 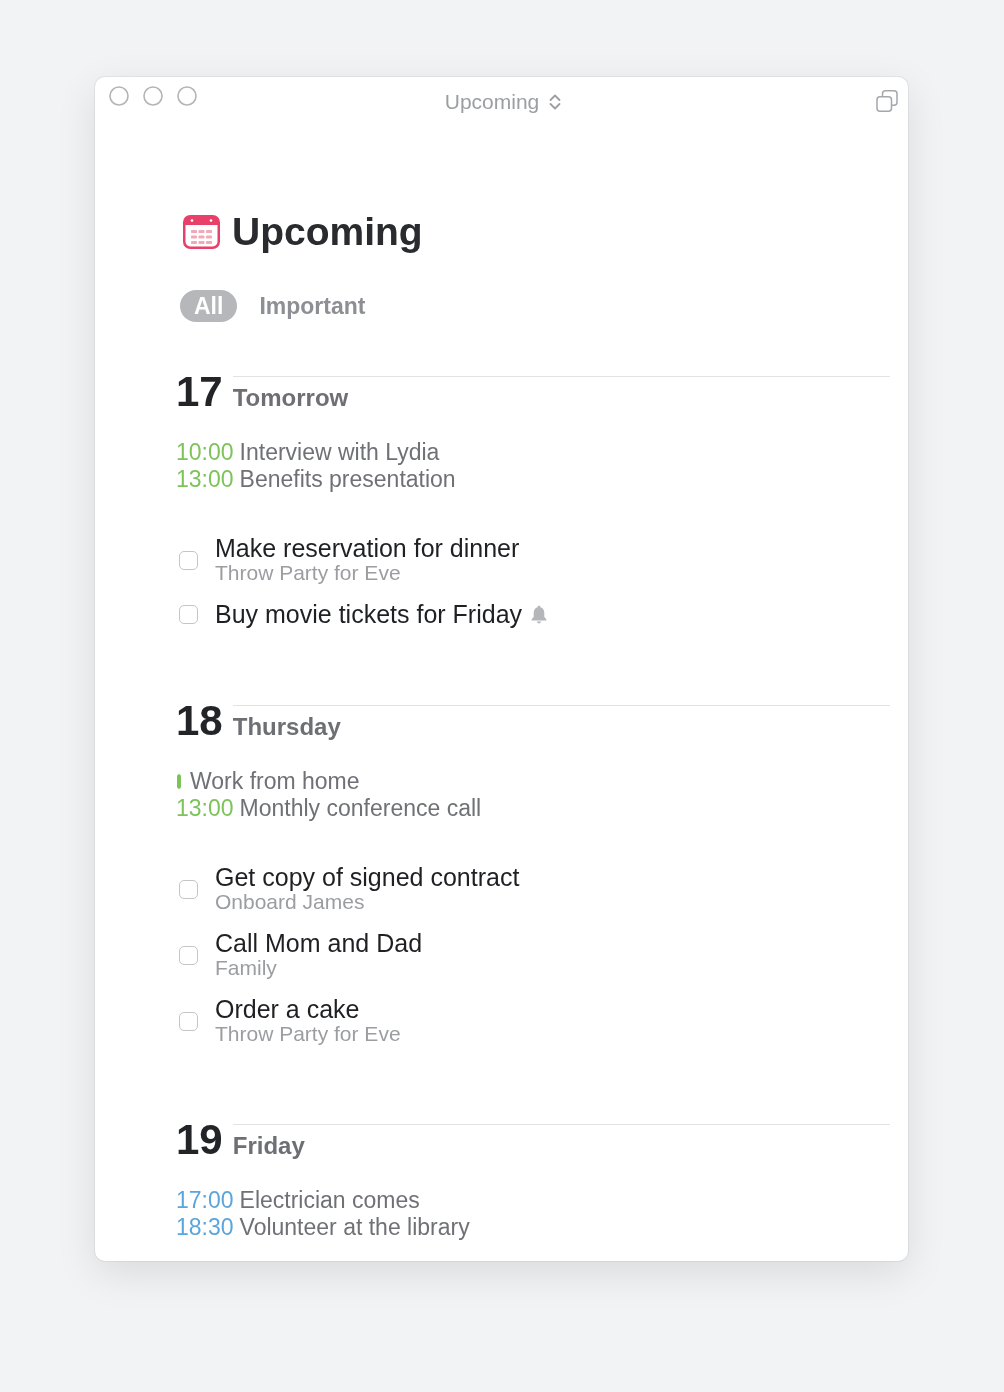 What do you see at coordinates (199, 721) in the screenshot?
I see `day-number: 18` at bounding box center [199, 721].